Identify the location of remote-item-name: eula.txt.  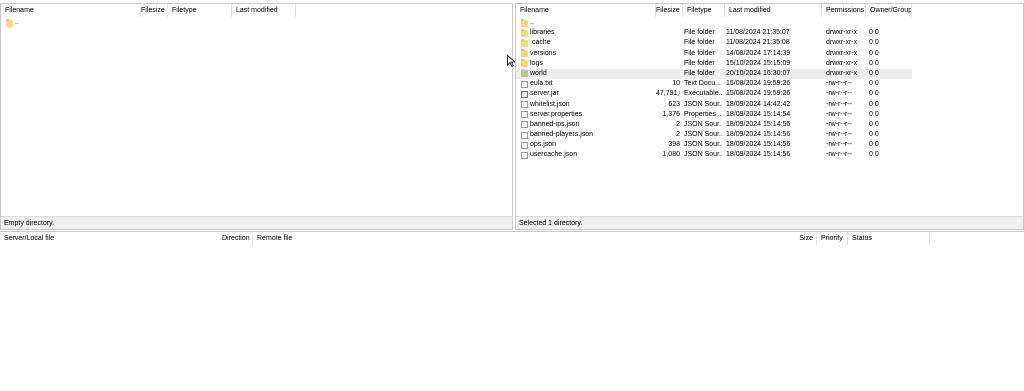
(541, 84).